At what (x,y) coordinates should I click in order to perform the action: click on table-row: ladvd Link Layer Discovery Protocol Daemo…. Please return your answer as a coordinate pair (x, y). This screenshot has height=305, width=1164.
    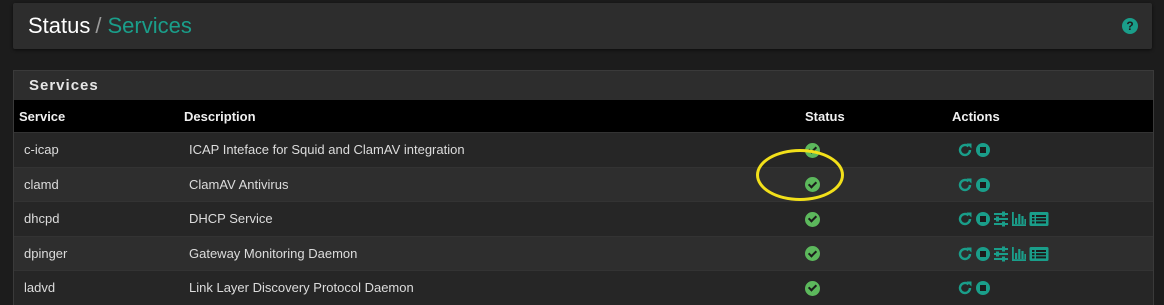
    Looking at the image, I should click on (583, 287).